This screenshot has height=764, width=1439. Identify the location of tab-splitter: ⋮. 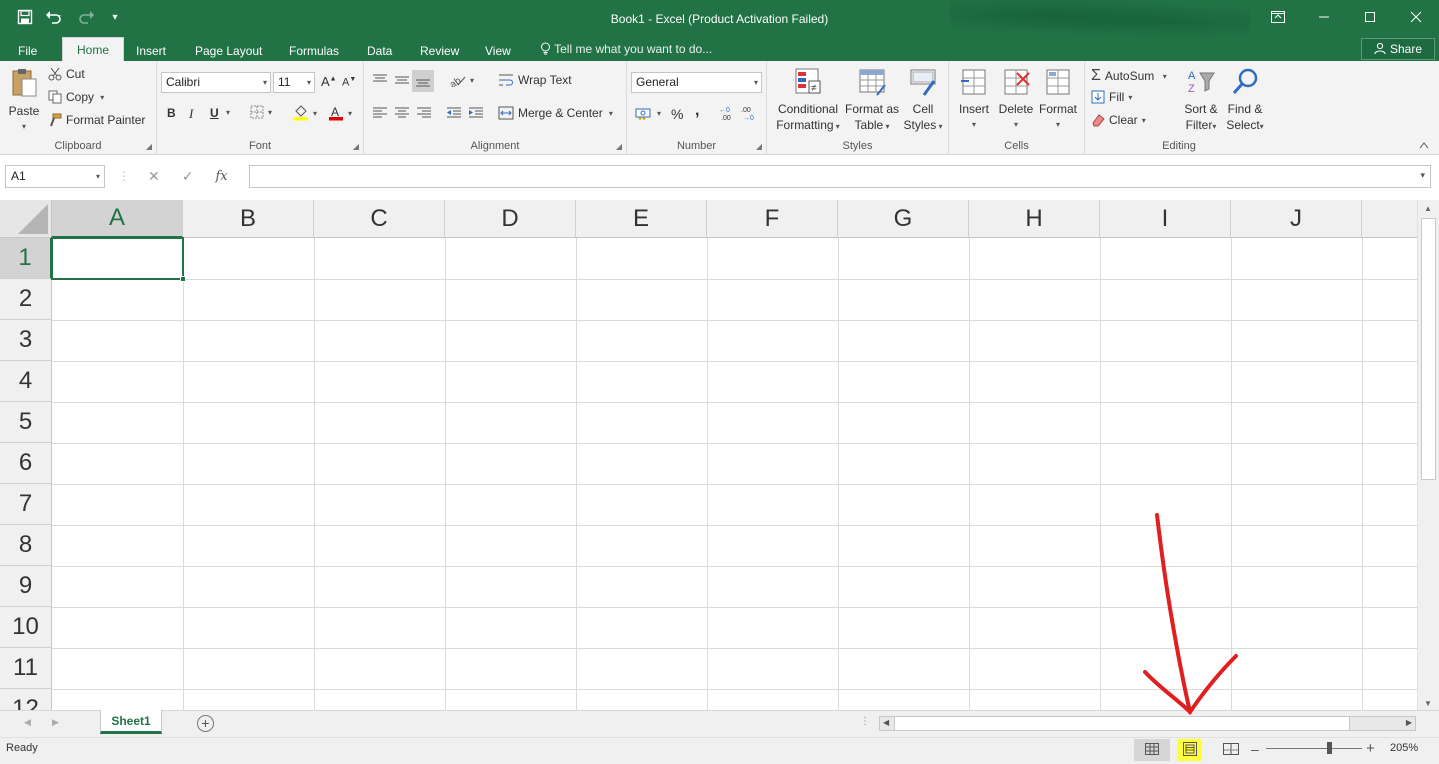
(865, 721).